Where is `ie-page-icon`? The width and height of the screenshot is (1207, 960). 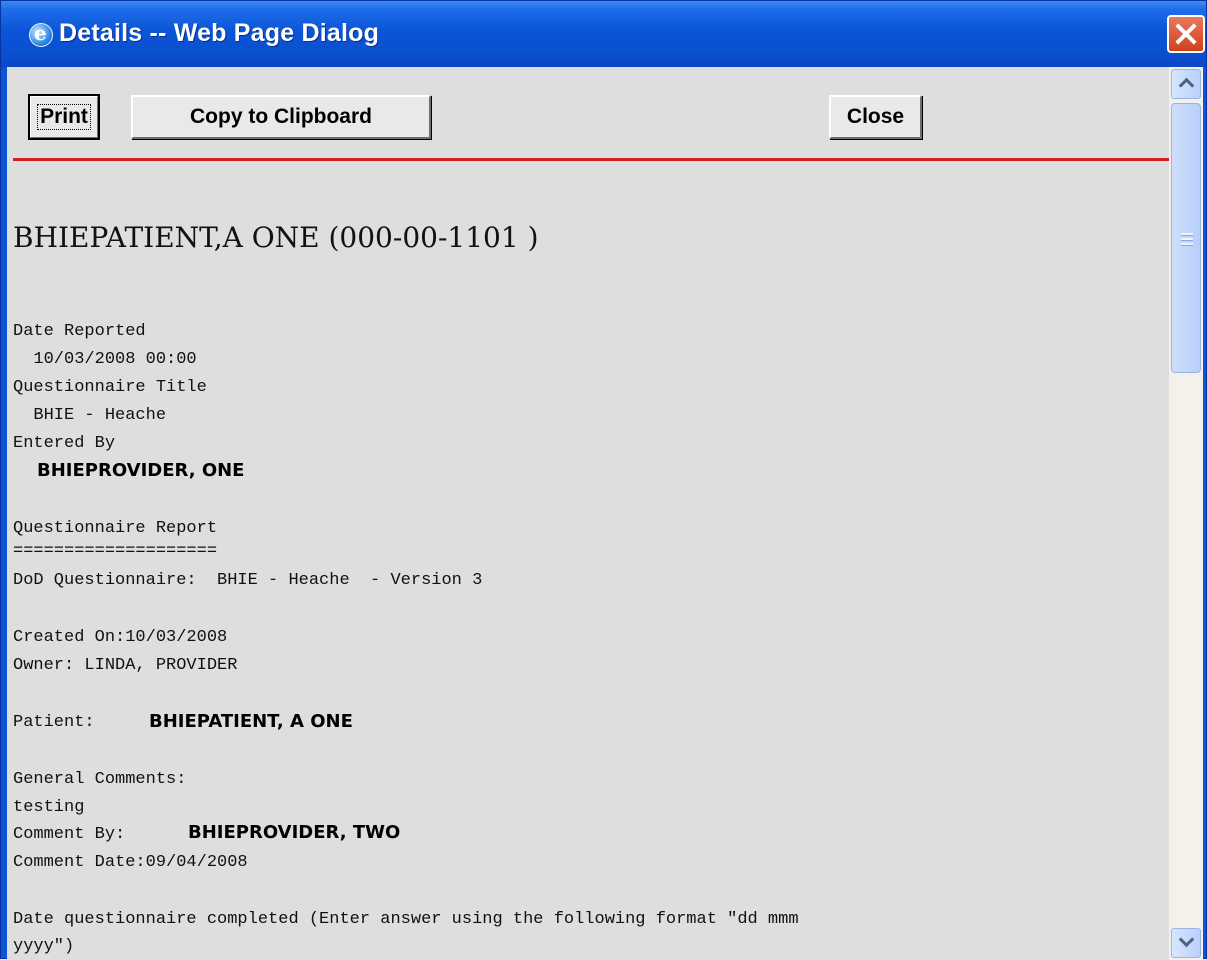
ie-page-icon is located at coordinates (41, 34).